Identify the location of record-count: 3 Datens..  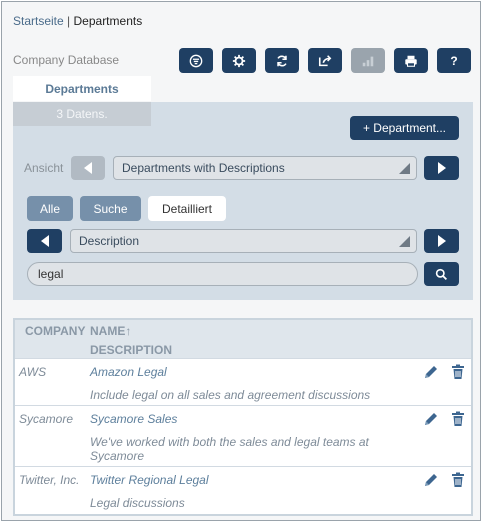
(82, 114).